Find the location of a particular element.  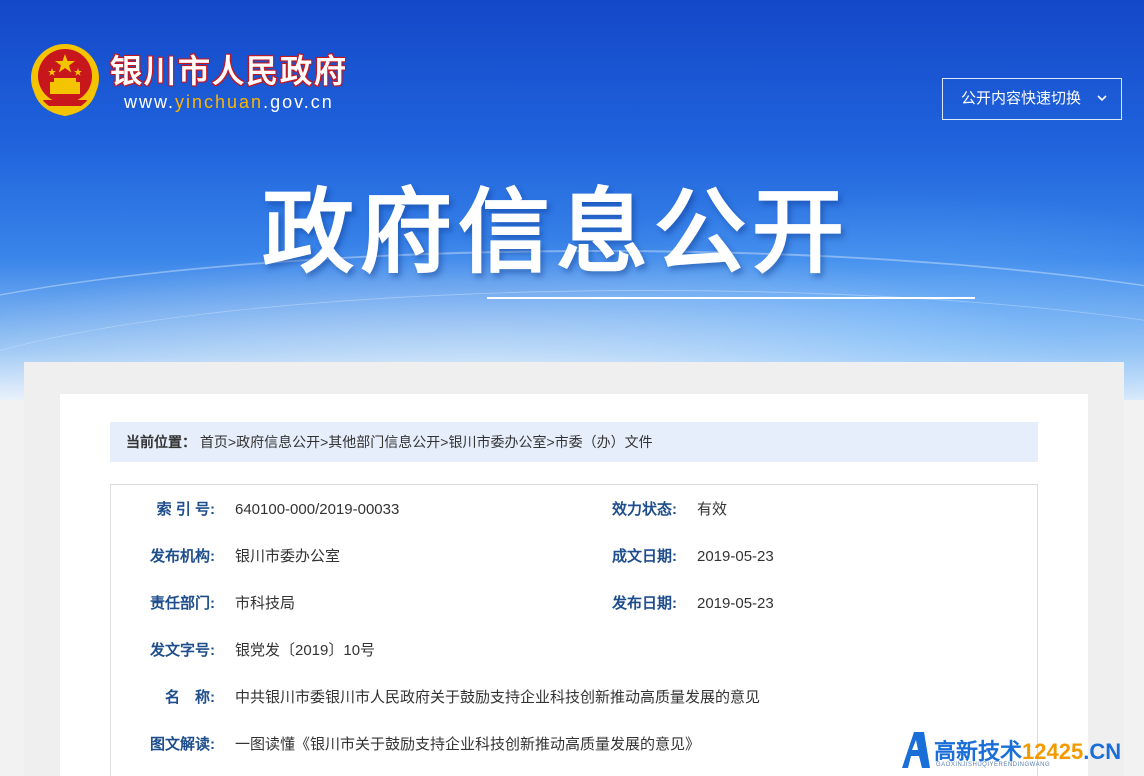

interpretation-value: 一图读懂《银川市关于鼓励支持企业科技创新推动高质量发展的意见》 is located at coordinates (467, 745).